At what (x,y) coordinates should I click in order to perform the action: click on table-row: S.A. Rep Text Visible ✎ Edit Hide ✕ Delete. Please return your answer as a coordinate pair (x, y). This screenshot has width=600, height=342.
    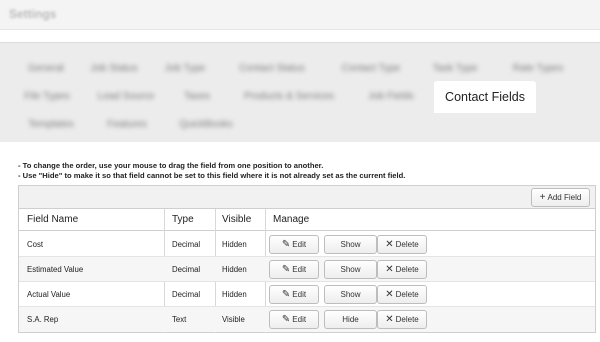
    Looking at the image, I should click on (307, 319).